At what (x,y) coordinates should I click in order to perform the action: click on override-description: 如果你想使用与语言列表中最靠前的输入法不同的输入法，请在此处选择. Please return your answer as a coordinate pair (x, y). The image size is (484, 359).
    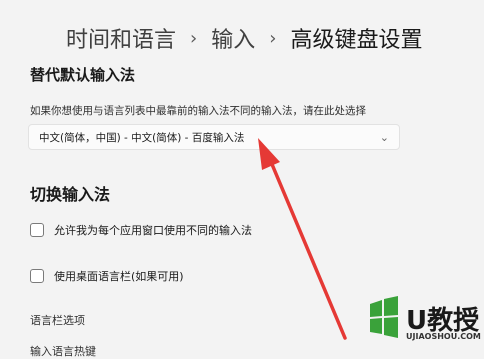
    Looking at the image, I should click on (198, 111).